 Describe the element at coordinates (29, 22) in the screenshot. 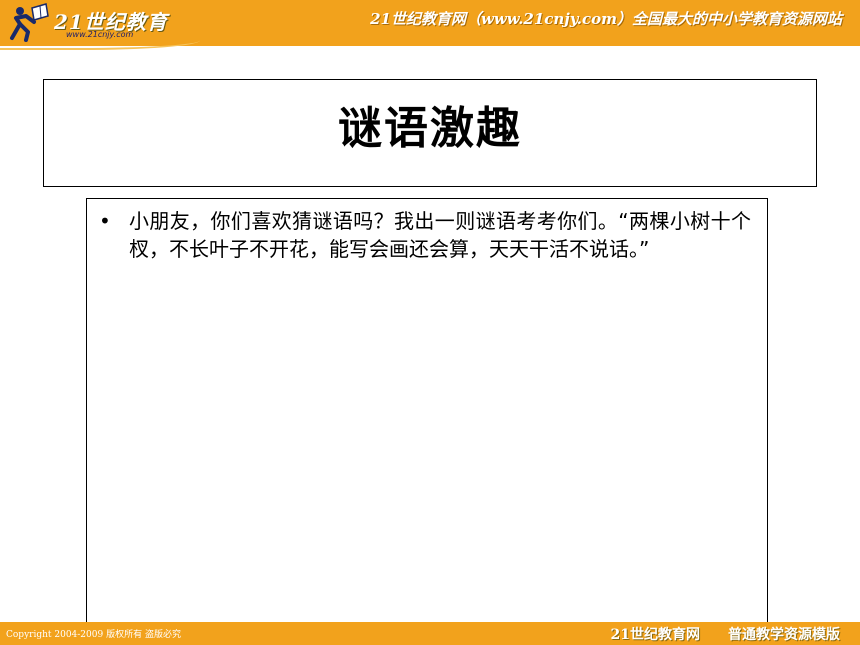

I see `running-figure-book-logo-icon` at that location.